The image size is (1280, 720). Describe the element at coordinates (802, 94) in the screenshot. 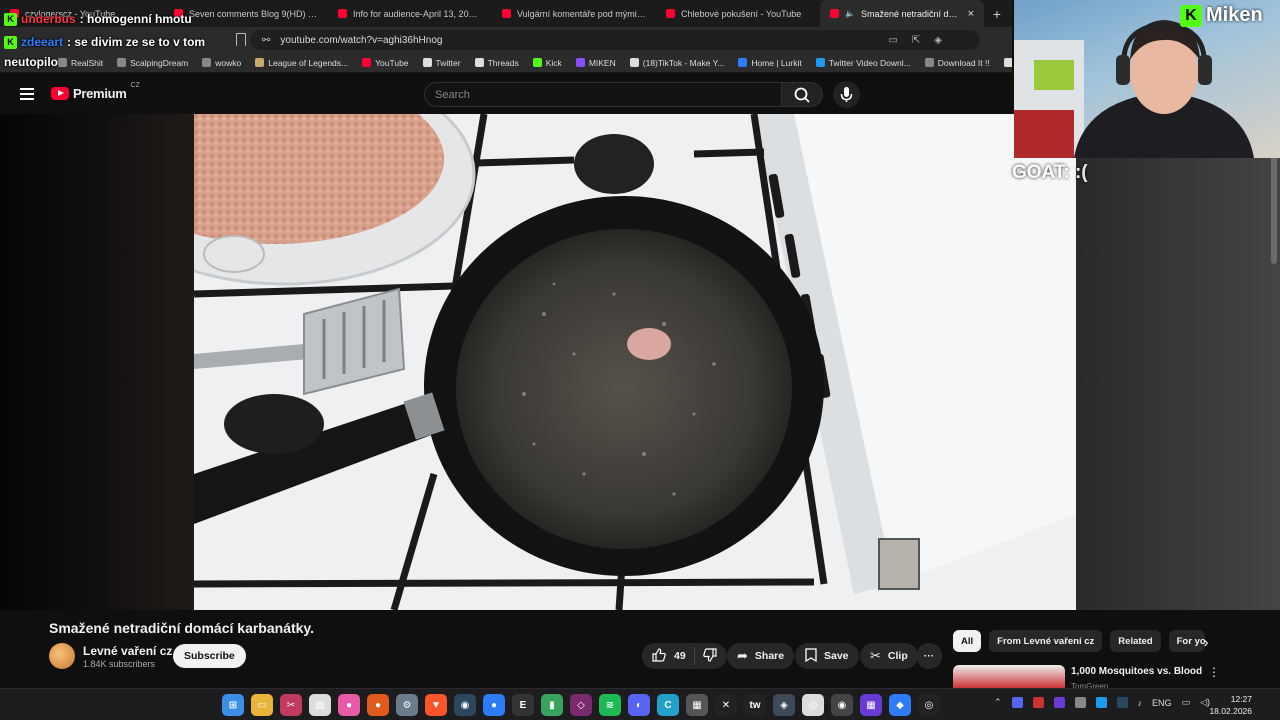

I see `search-button` at that location.